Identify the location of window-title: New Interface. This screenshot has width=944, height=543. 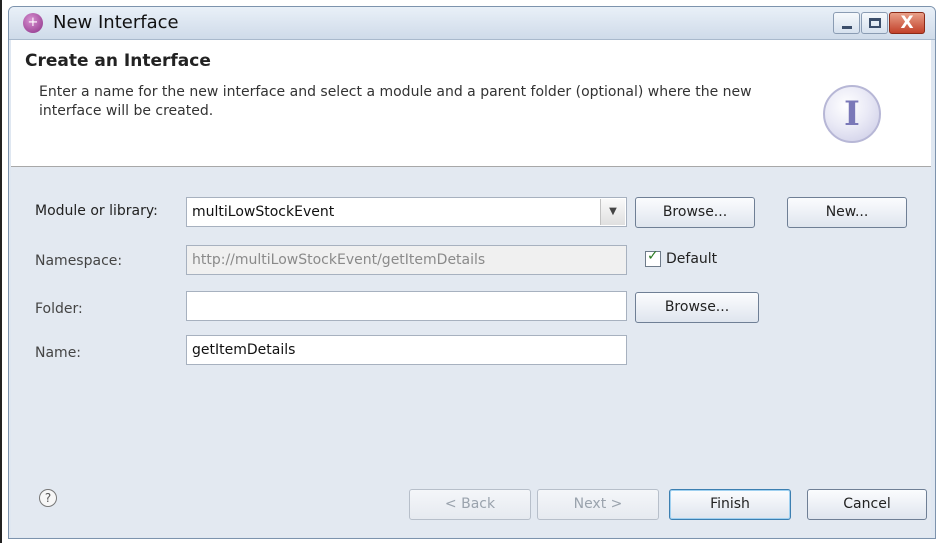
(116, 22).